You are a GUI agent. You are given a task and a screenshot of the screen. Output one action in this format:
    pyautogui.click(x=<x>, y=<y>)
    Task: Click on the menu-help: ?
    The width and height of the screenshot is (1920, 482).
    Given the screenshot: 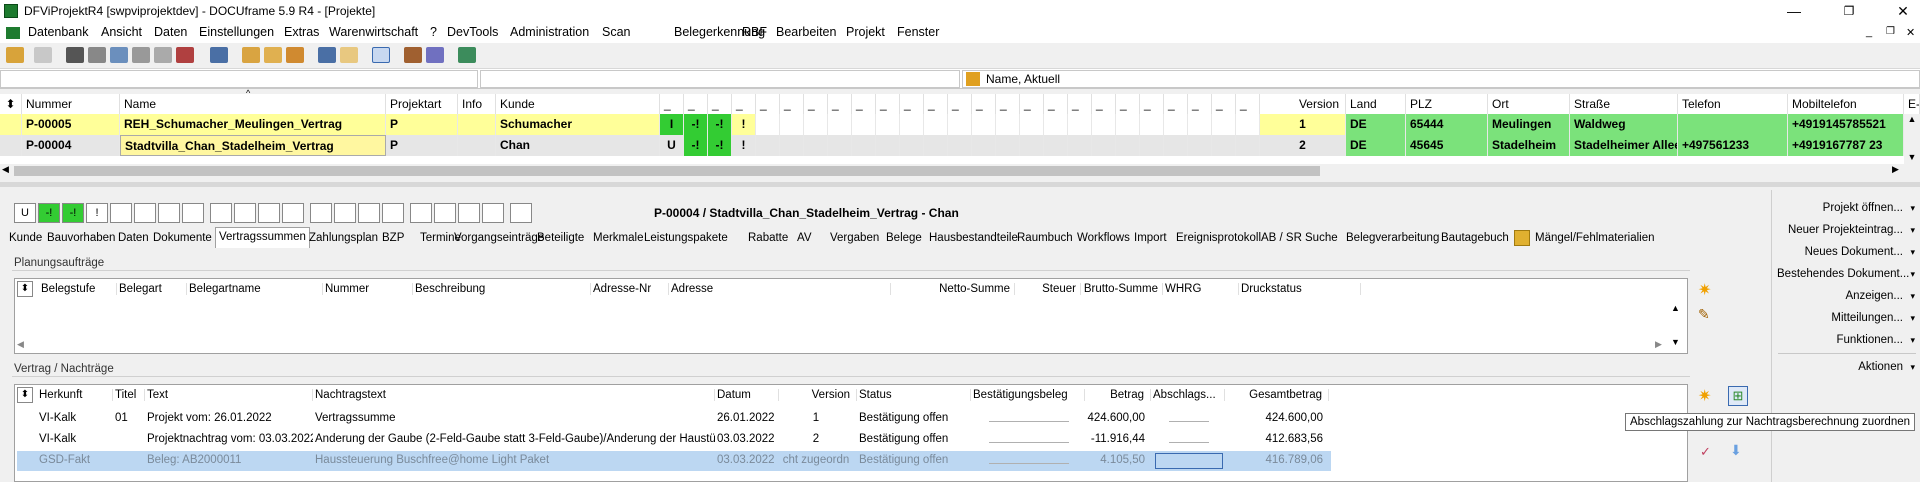 What is the action you would take?
    pyautogui.click(x=433, y=32)
    